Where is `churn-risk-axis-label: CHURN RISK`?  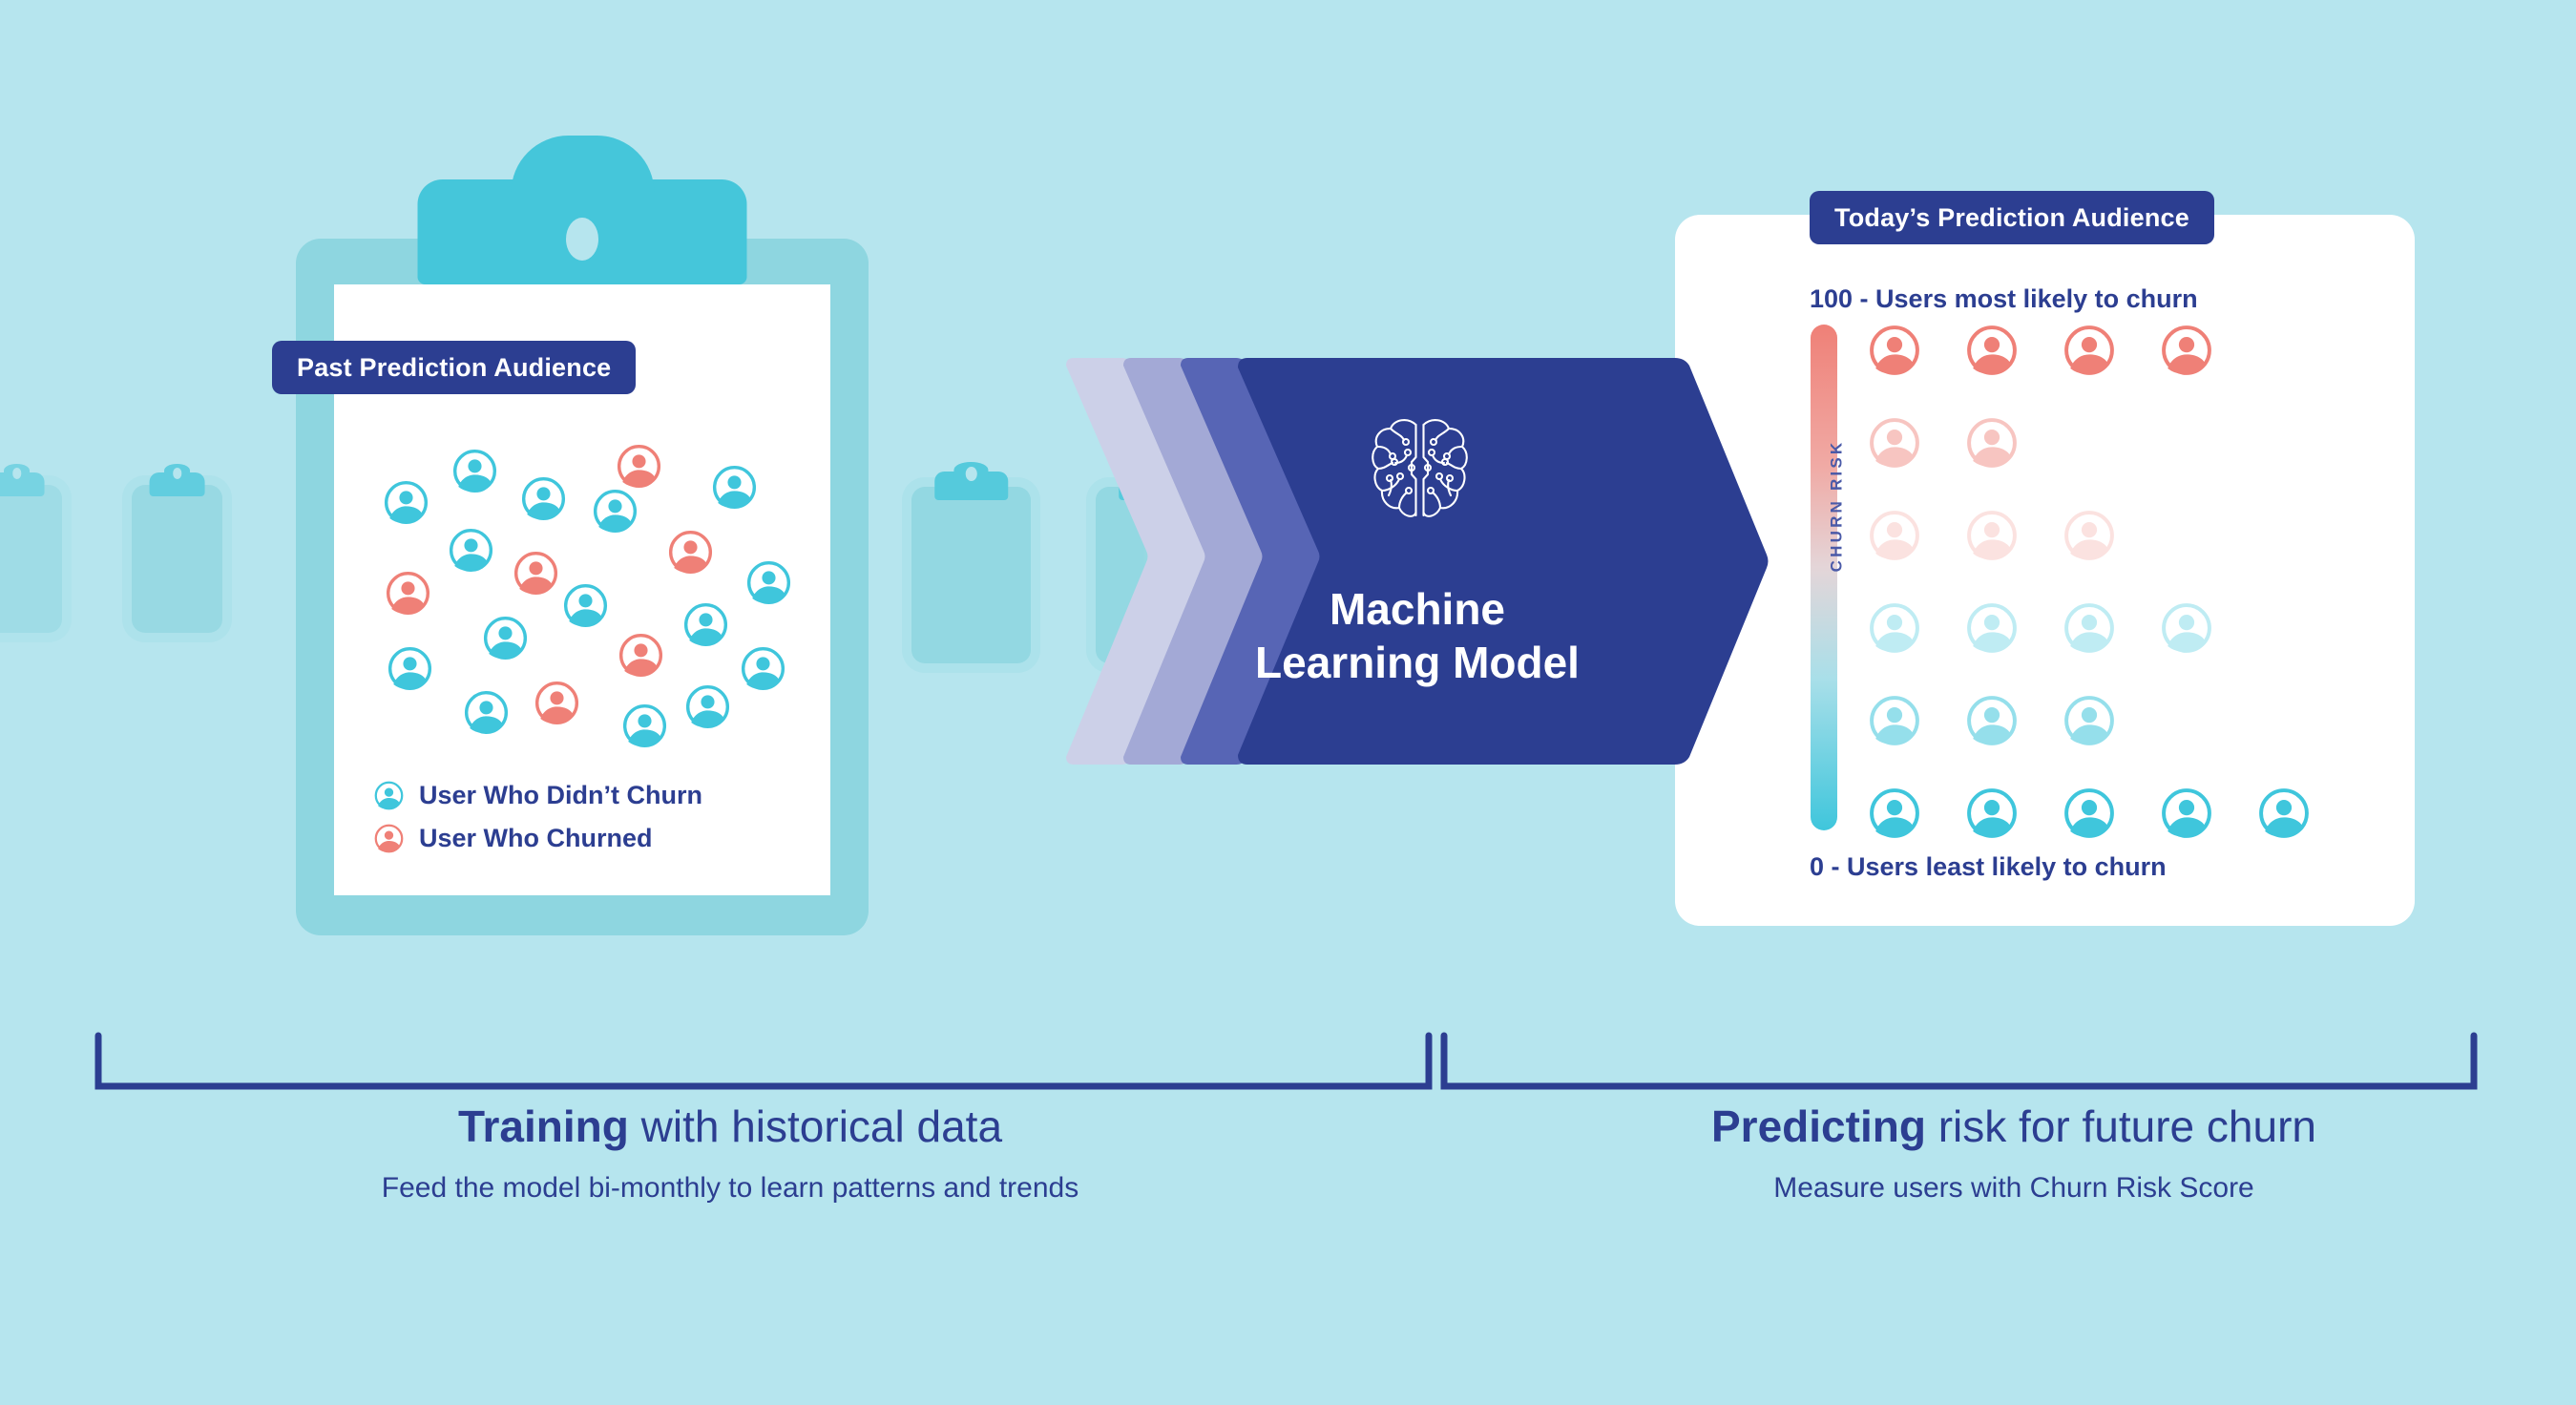 churn-risk-axis-label: CHURN RISK is located at coordinates (1836, 506).